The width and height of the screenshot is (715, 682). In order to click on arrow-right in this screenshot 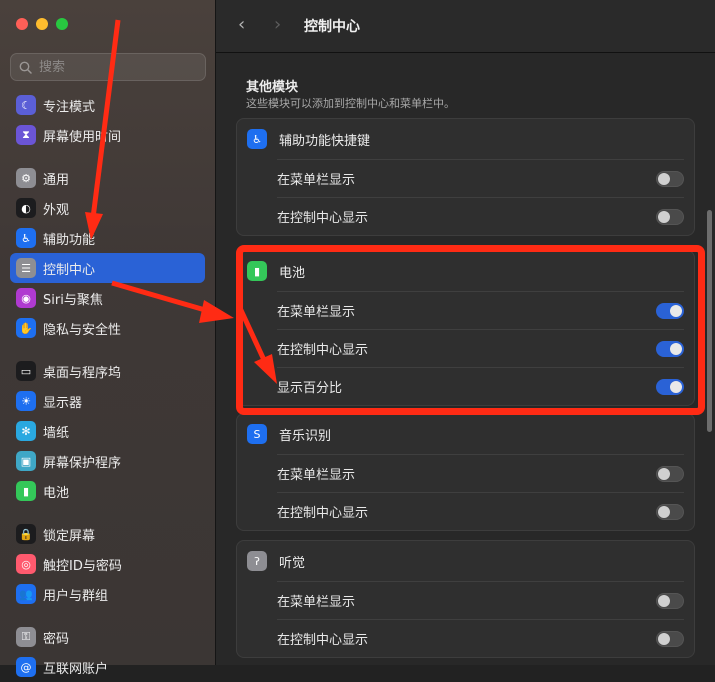, I will do `click(172, 301)`.